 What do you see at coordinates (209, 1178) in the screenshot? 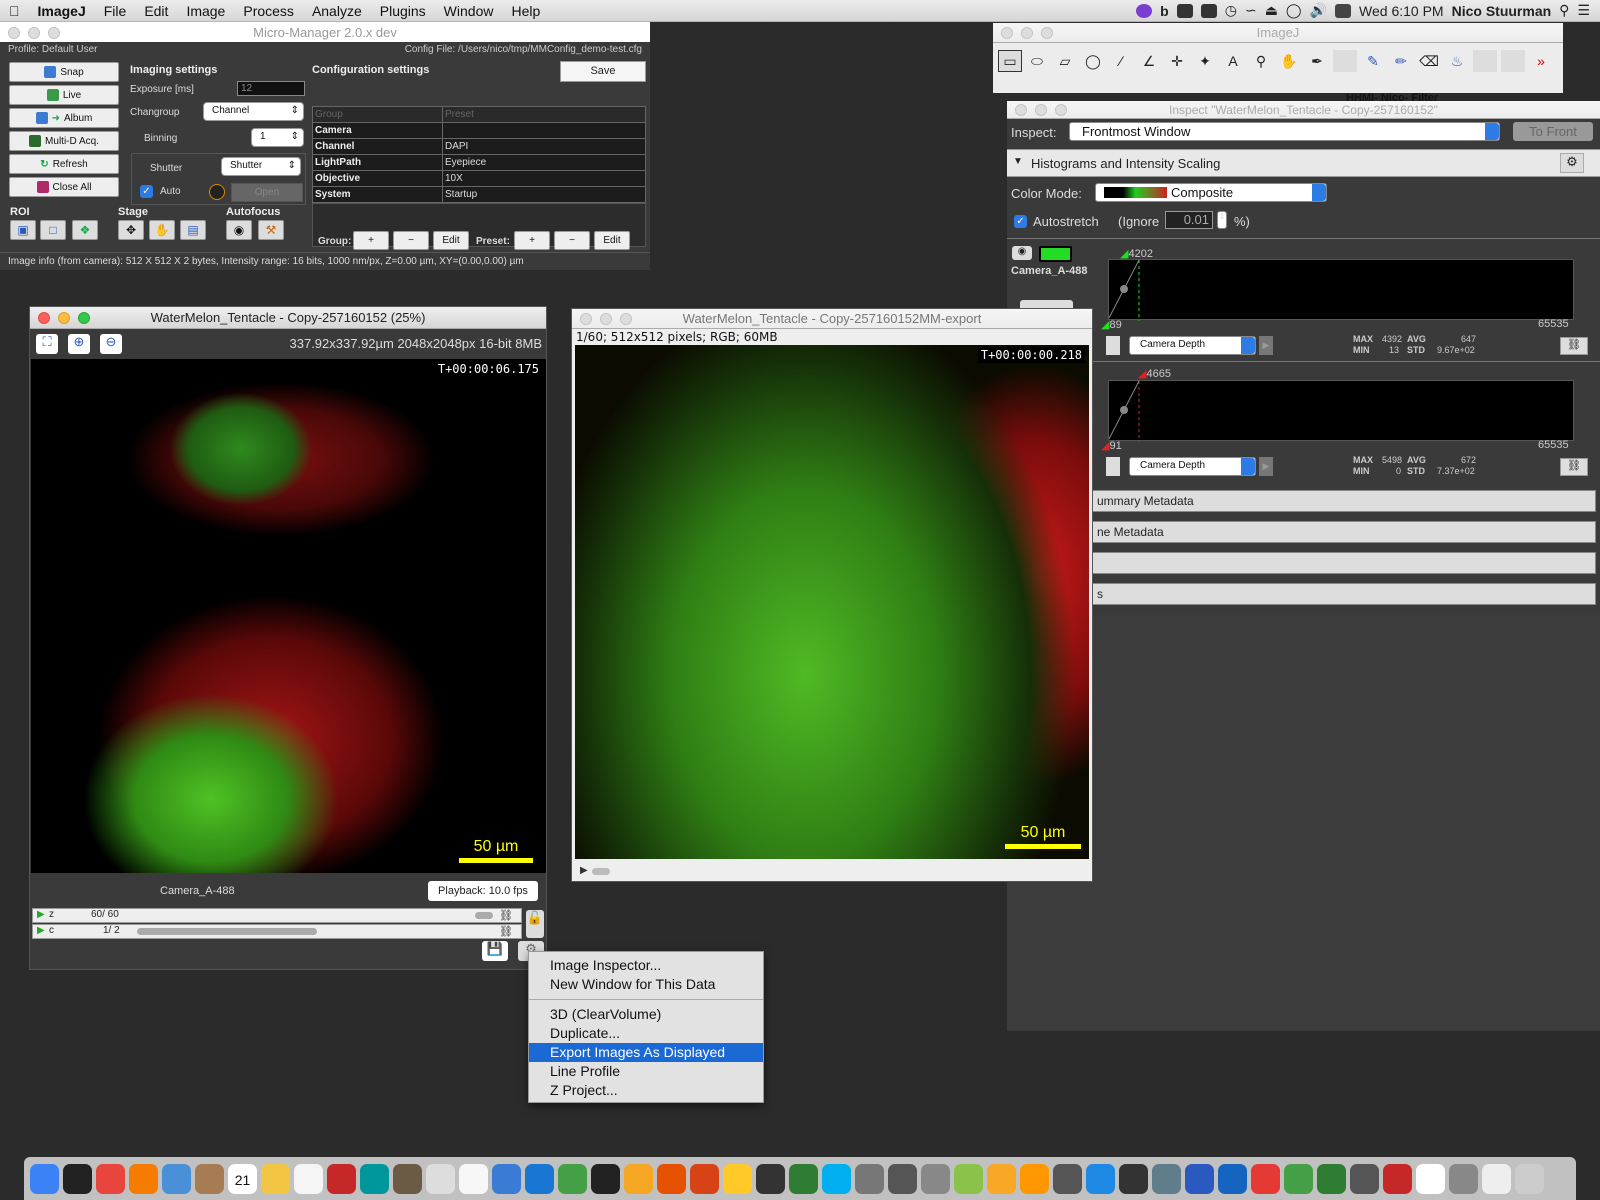
I see `contacts-icon` at bounding box center [209, 1178].